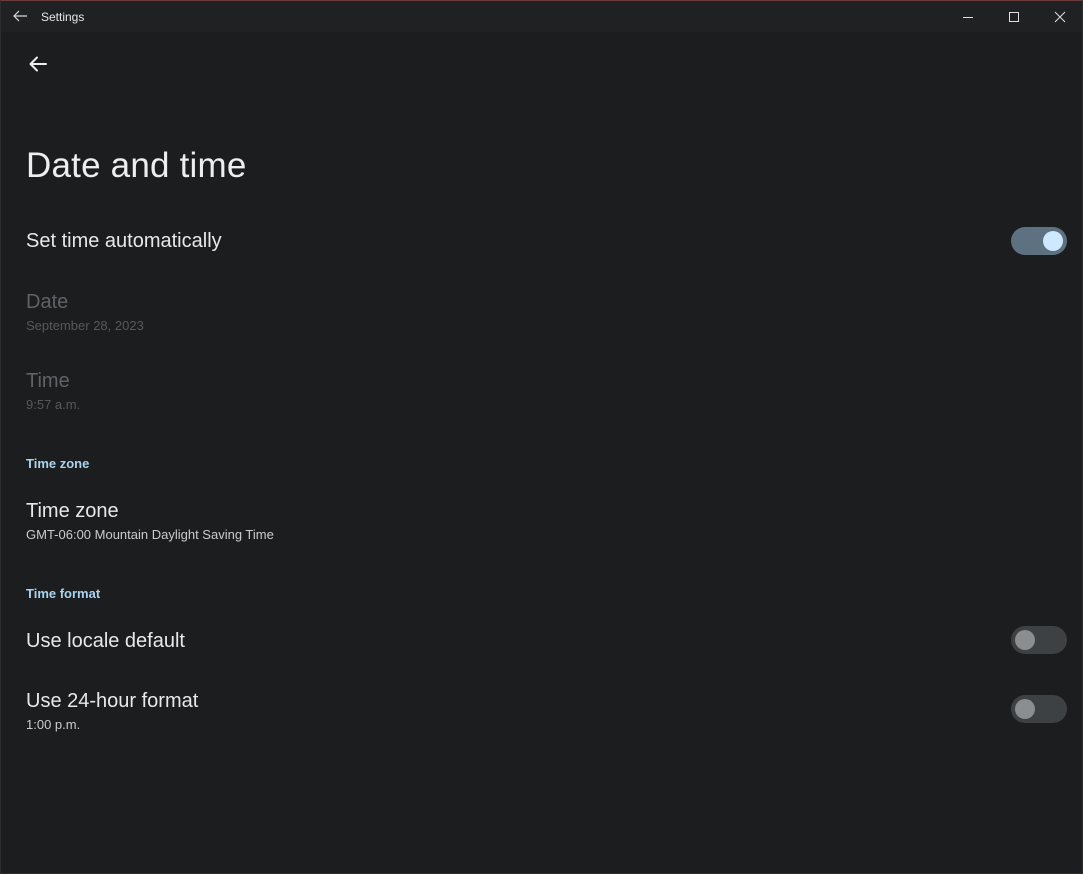  I want to click on maximize-button, so click(1014, 16).